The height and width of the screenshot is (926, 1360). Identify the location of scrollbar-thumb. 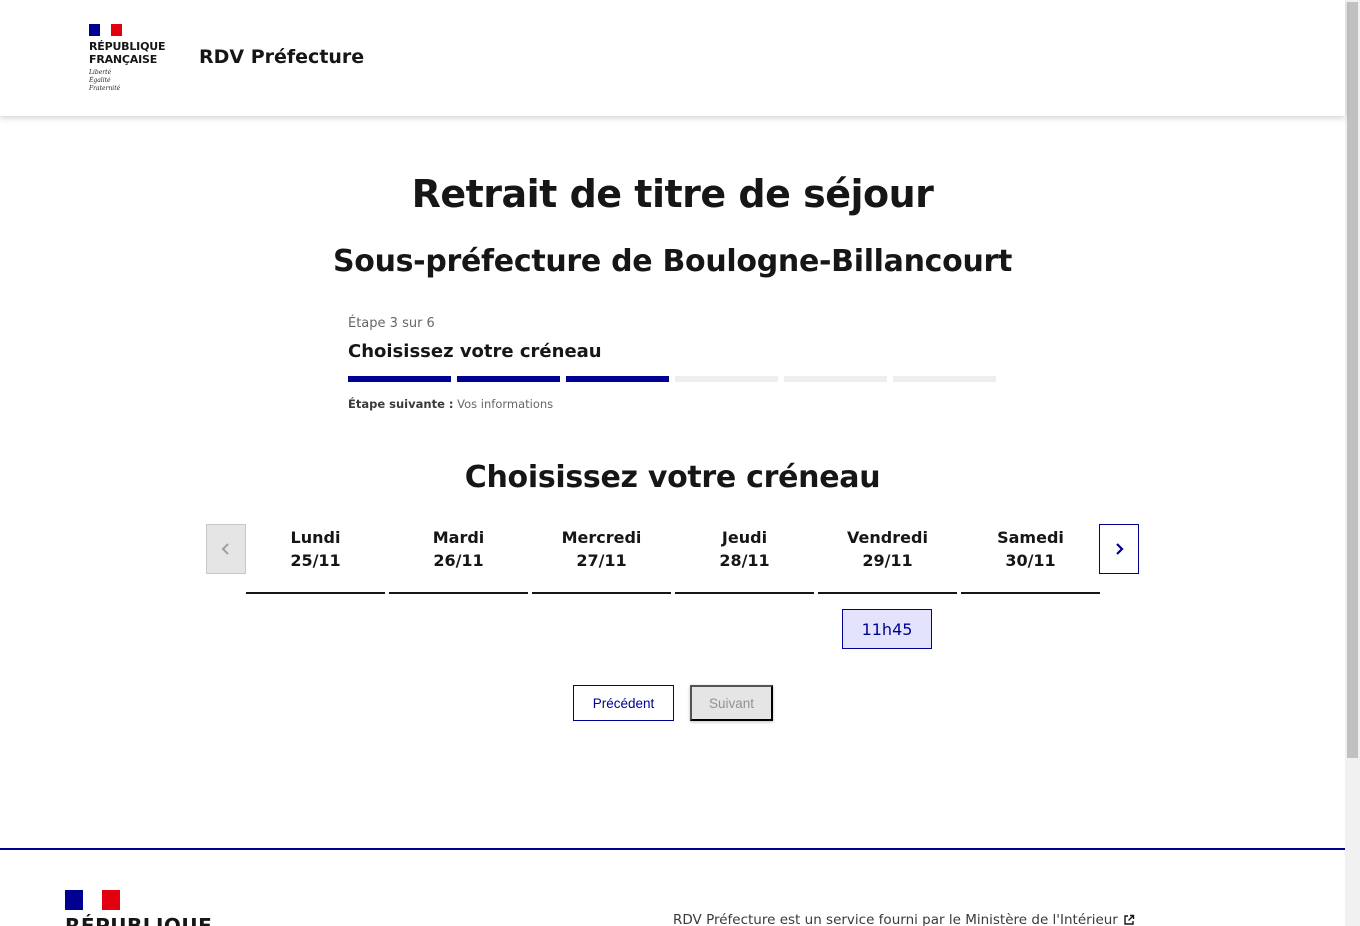
(1352, 380).